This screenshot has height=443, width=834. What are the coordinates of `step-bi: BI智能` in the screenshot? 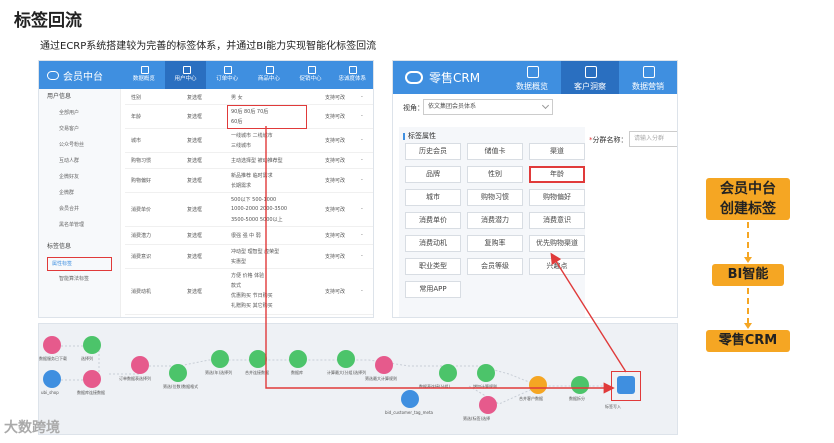 It's located at (748, 275).